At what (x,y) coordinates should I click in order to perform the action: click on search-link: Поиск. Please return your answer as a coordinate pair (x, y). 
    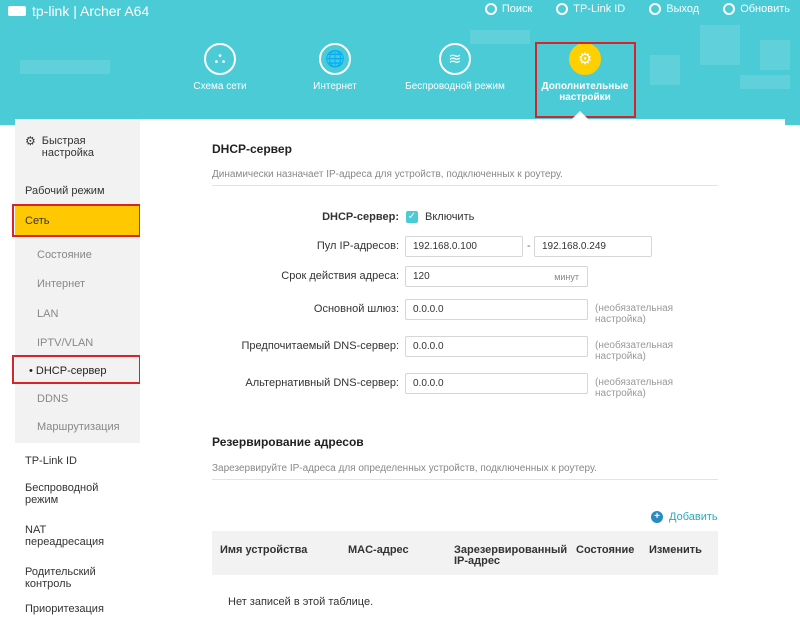
    Looking at the image, I should click on (508, 9).